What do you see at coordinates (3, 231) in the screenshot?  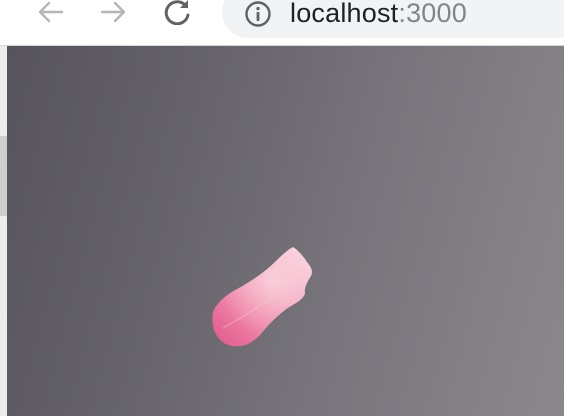 I see `window-edge` at bounding box center [3, 231].